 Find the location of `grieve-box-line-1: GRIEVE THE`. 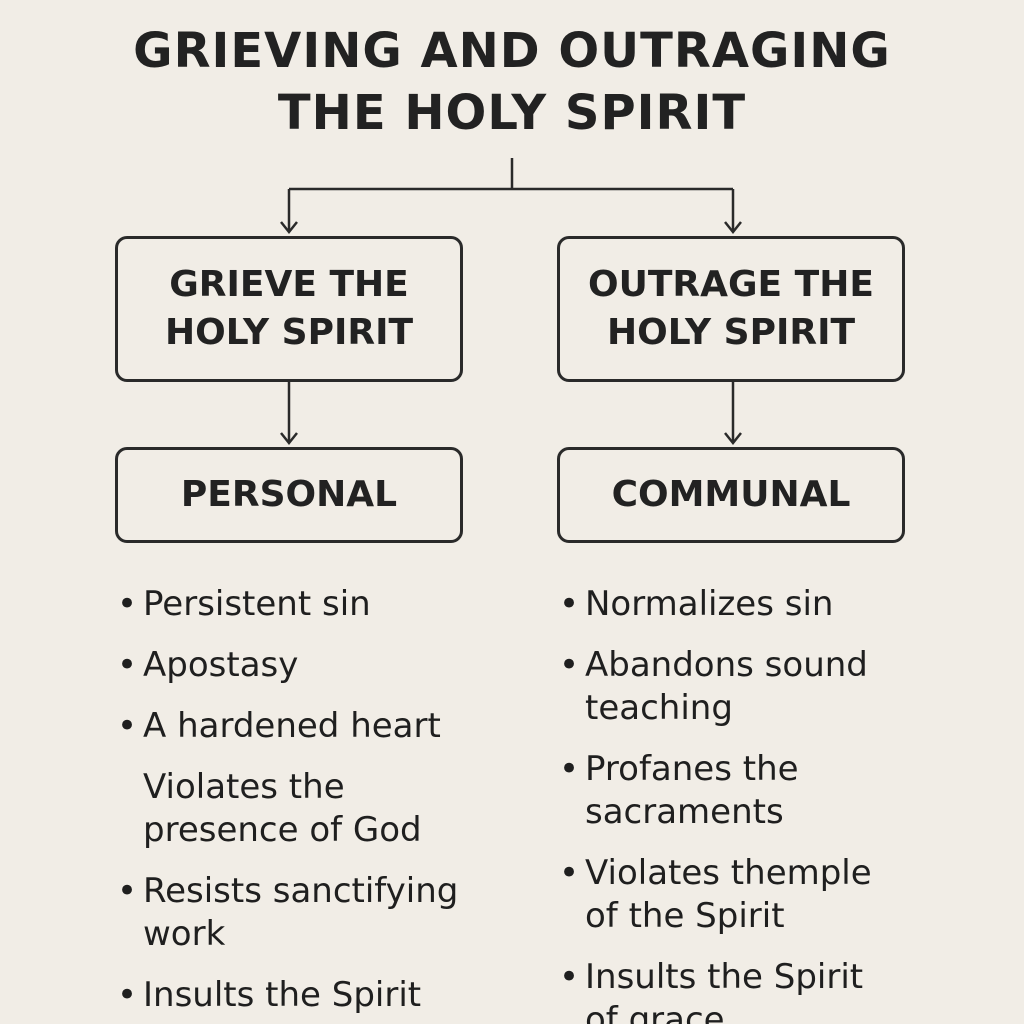

grieve-box-line-1: GRIEVE THE is located at coordinates (289, 284).